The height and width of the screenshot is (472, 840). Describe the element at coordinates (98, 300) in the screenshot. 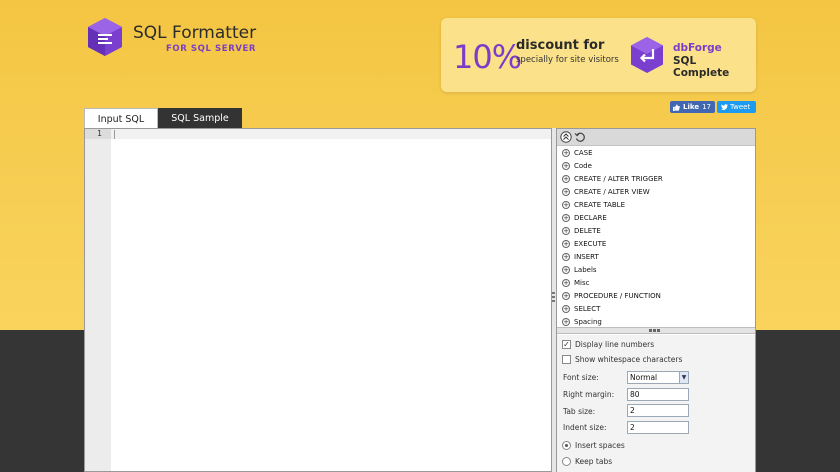

I see `line-number-gutter` at that location.